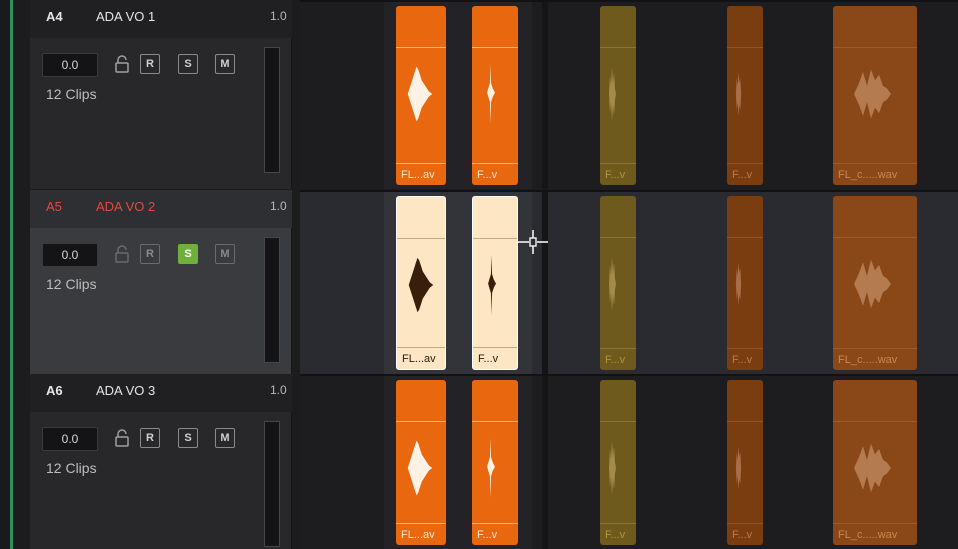 The image size is (958, 549). Describe the element at coordinates (161, 393) in the screenshot. I see `track-header-top: A6 ADA VO 3 1.0` at that location.